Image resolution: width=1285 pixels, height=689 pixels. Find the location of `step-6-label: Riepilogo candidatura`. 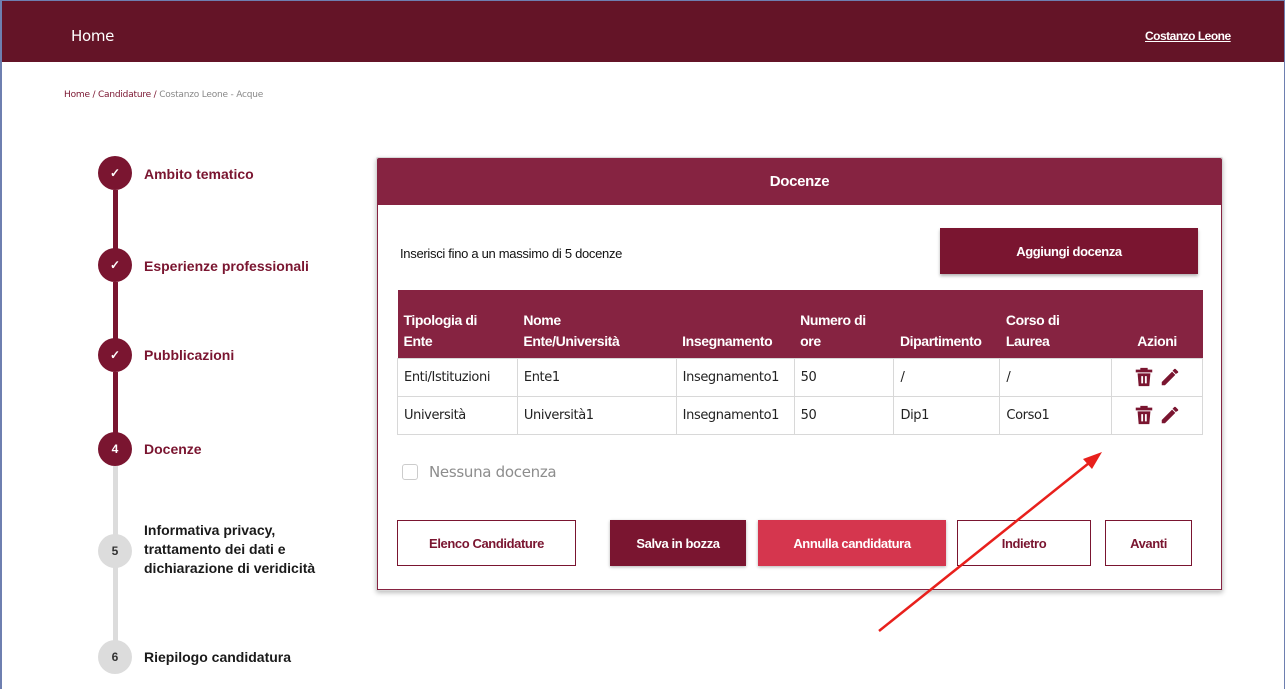

step-6-label: Riepilogo candidatura is located at coordinates (218, 657).